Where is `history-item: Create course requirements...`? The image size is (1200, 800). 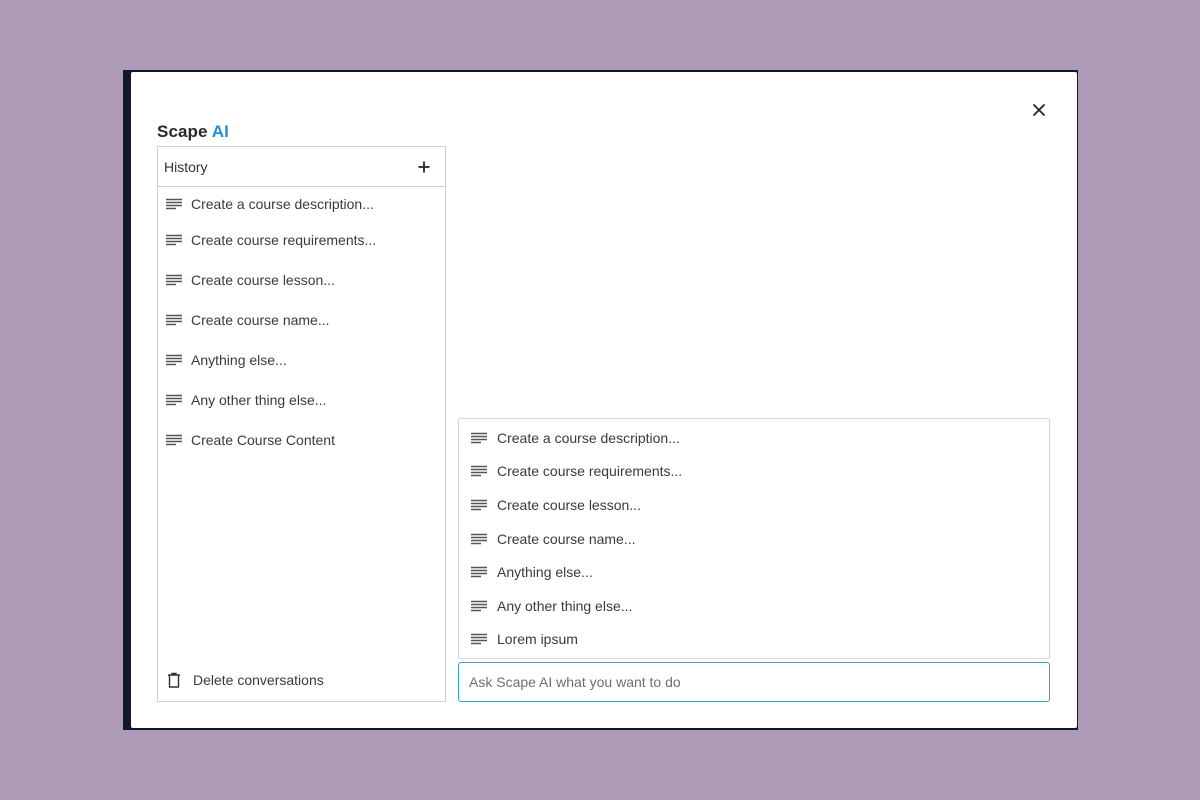
history-item: Create course requirements... is located at coordinates (301, 240).